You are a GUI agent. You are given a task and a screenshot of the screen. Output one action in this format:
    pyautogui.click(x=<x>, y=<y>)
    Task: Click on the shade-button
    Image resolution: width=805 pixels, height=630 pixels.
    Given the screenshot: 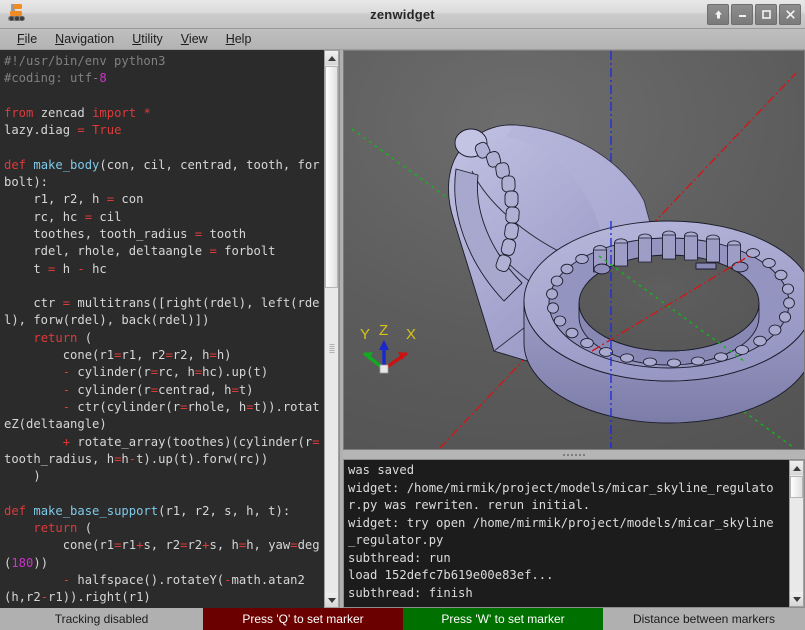 What is the action you would take?
    pyautogui.click(x=718, y=14)
    